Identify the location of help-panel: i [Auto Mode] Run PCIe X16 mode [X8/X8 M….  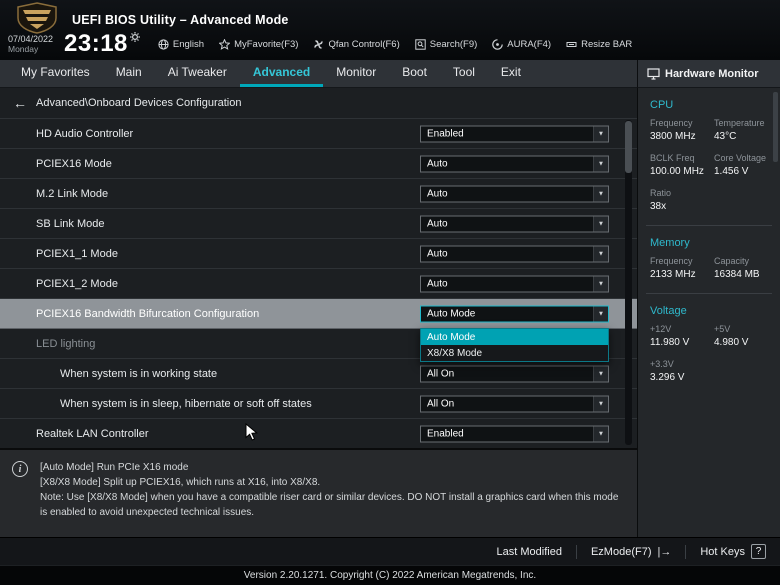
(318, 492).